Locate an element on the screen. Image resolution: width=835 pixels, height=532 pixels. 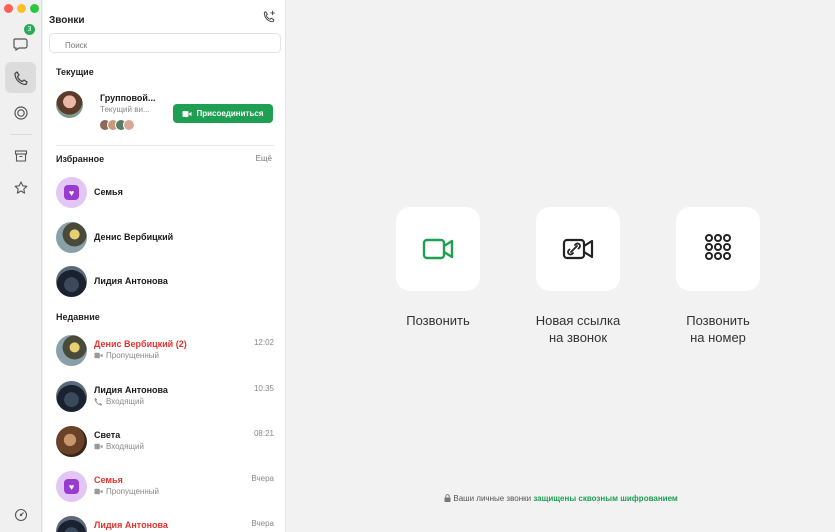
video-call-button is located at coordinates (438, 249).